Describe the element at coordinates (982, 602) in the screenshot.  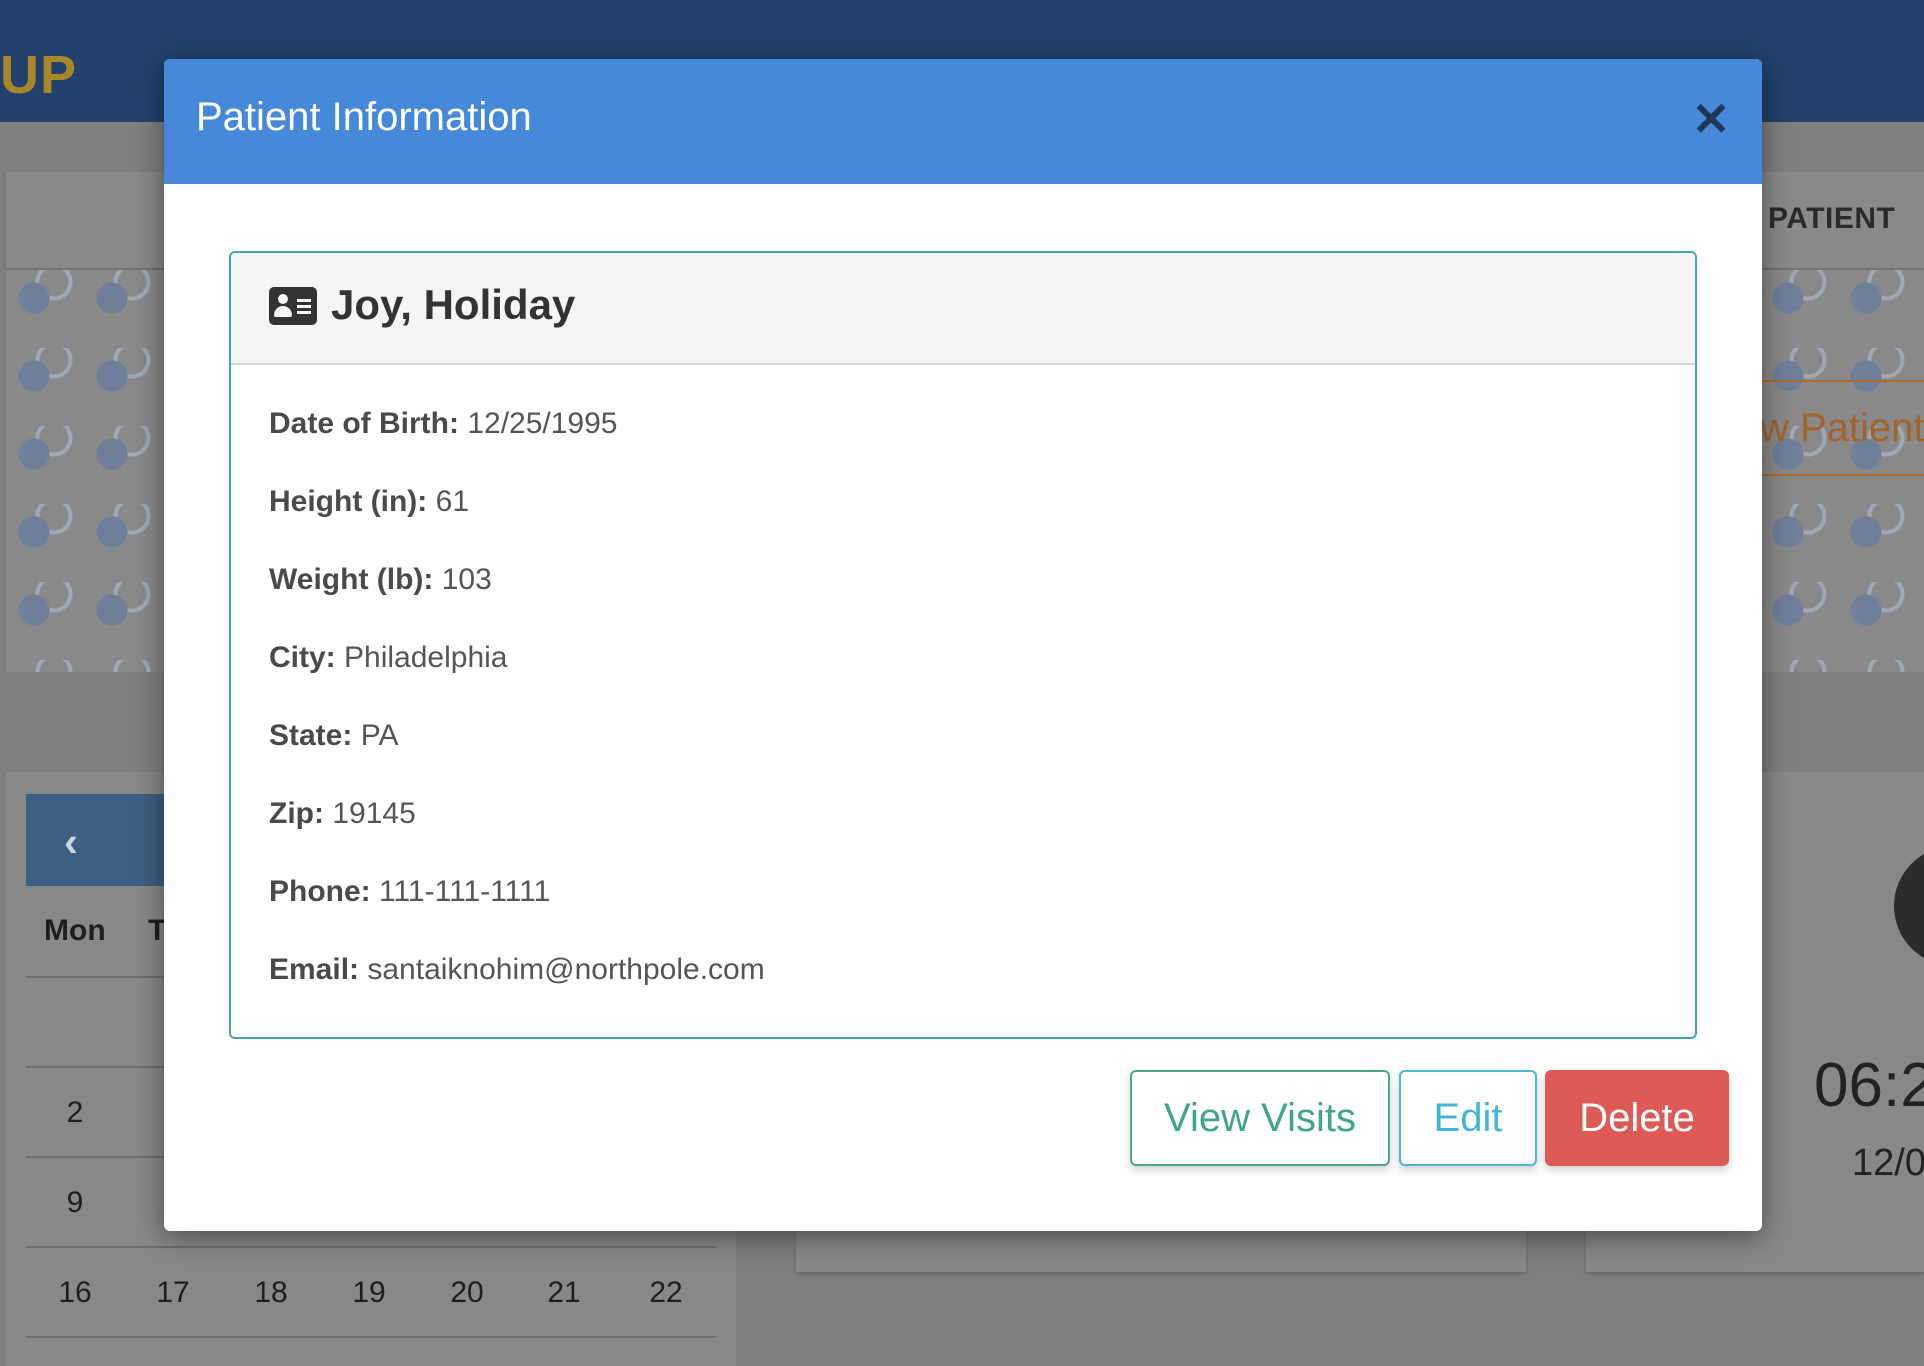
I see `field-weight: Weight (lb): 103` at that location.